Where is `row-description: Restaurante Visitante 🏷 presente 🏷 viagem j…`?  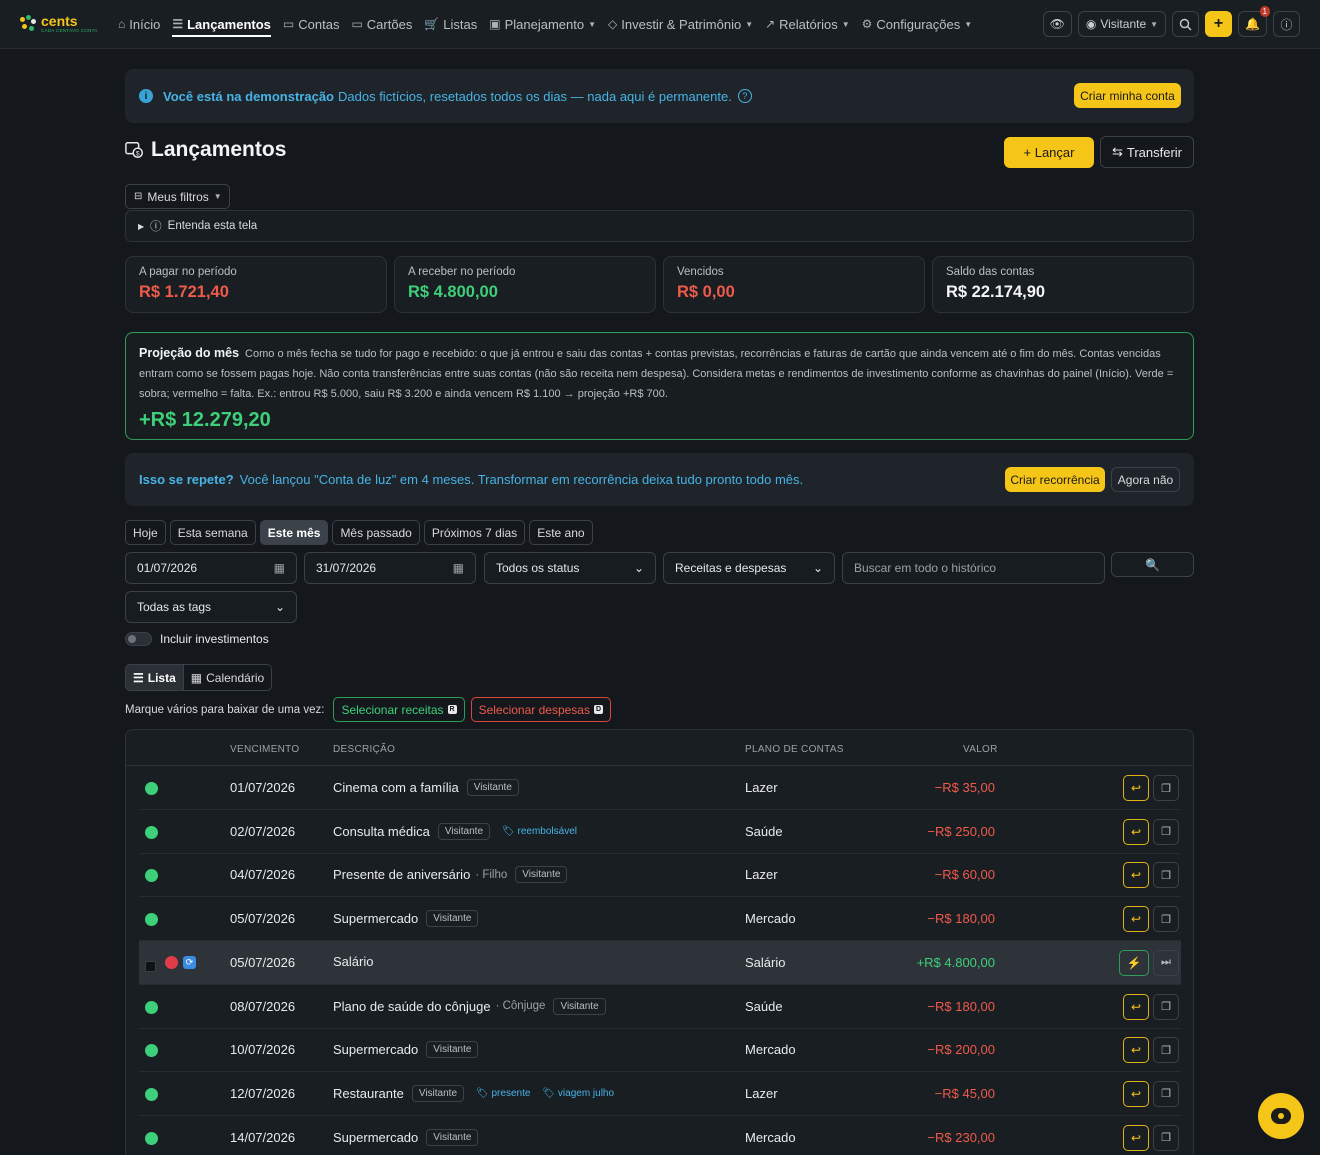
row-description: Restaurante Visitante 🏷 presente 🏷 viagem j… is located at coordinates (473, 1093).